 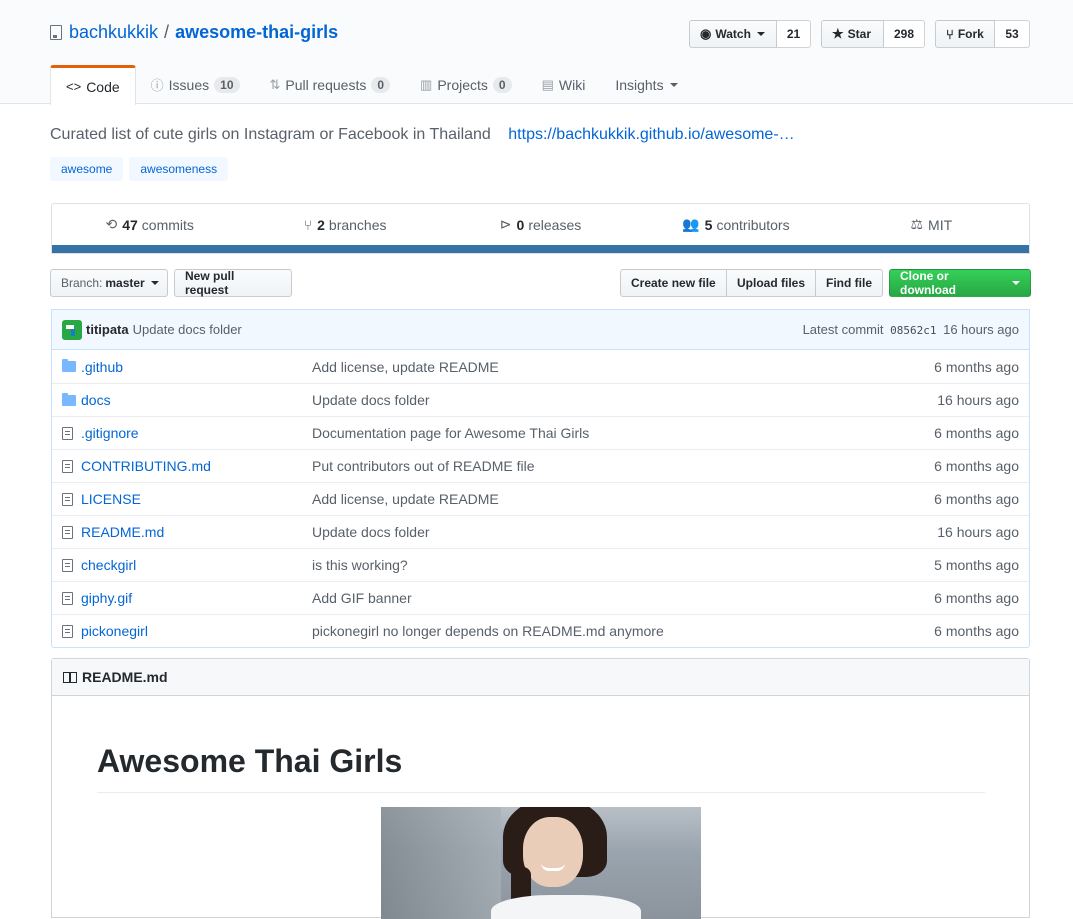 What do you see at coordinates (321, 224) in the screenshot?
I see `branches-count: 2` at bounding box center [321, 224].